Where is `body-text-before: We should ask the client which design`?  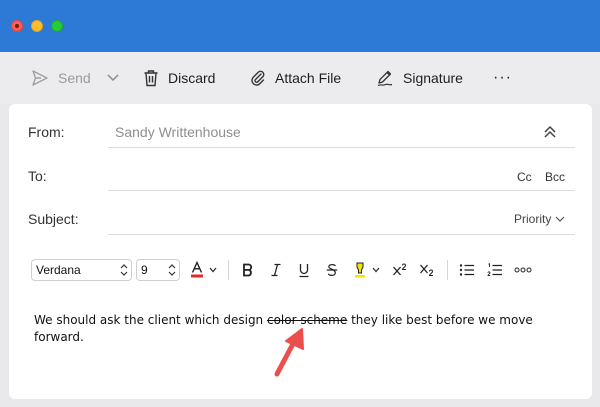
body-text-before: We should ask the client which design is located at coordinates (150, 320).